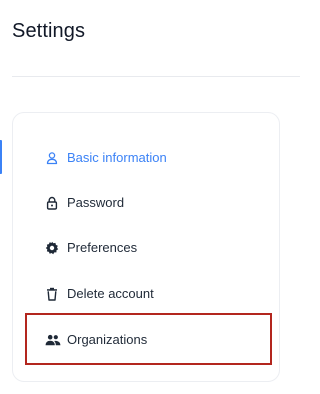  What do you see at coordinates (52, 248) in the screenshot?
I see `gear-icon` at bounding box center [52, 248].